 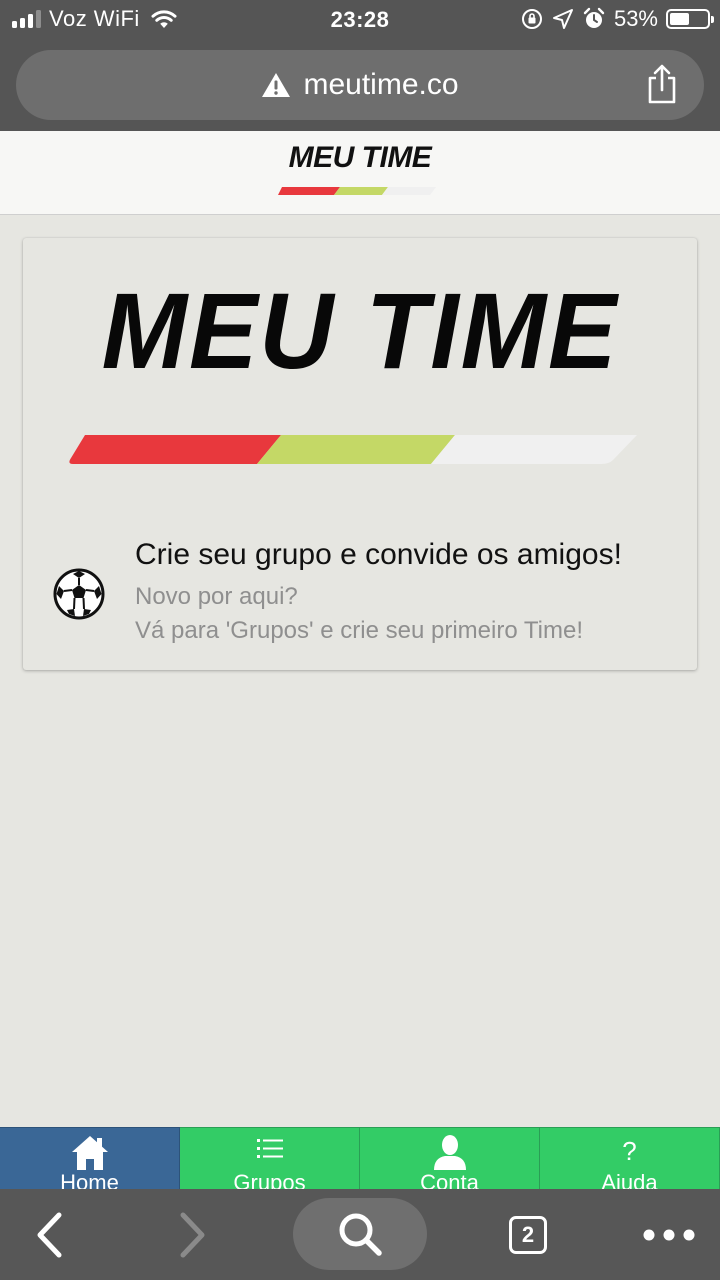 I want to click on location-icon, so click(x=562, y=19).